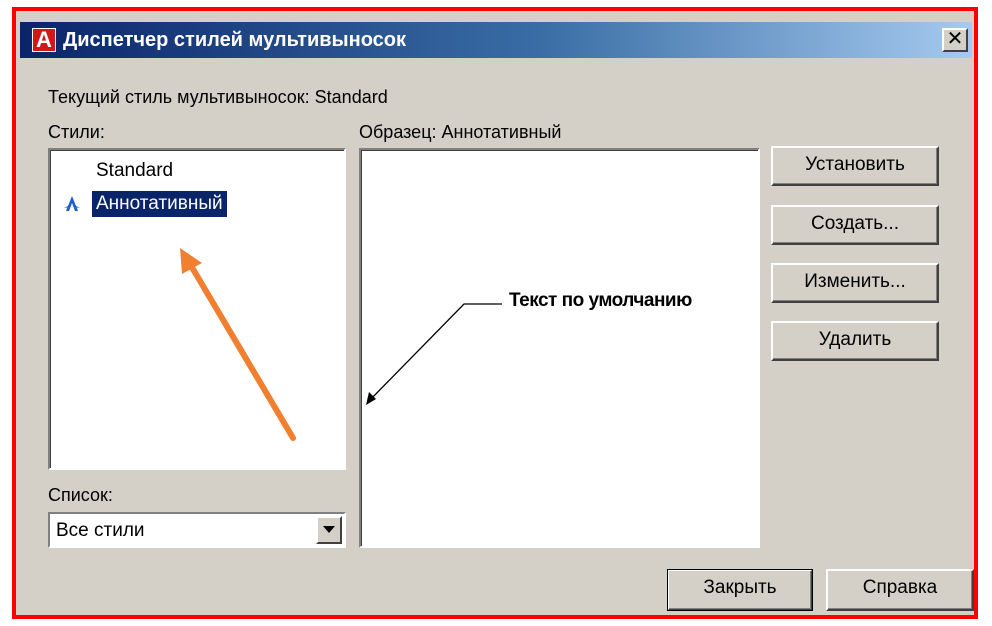  I want to click on chevron-down-icon, so click(329, 529).